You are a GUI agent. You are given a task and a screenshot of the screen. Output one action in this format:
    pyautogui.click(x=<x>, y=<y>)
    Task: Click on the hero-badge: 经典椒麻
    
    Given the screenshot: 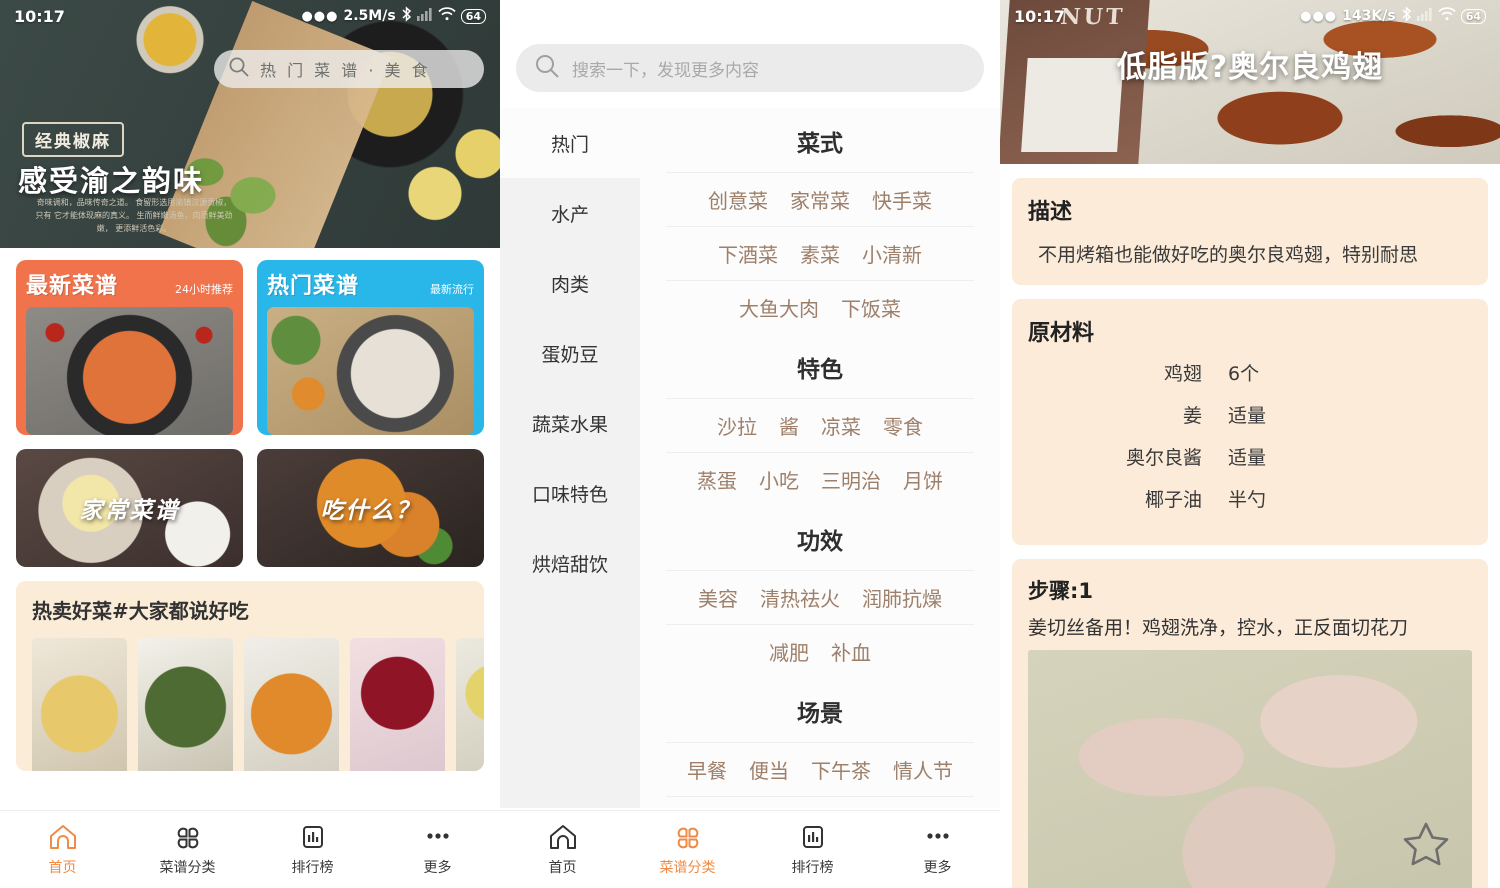 What is the action you would take?
    pyautogui.click(x=73, y=139)
    